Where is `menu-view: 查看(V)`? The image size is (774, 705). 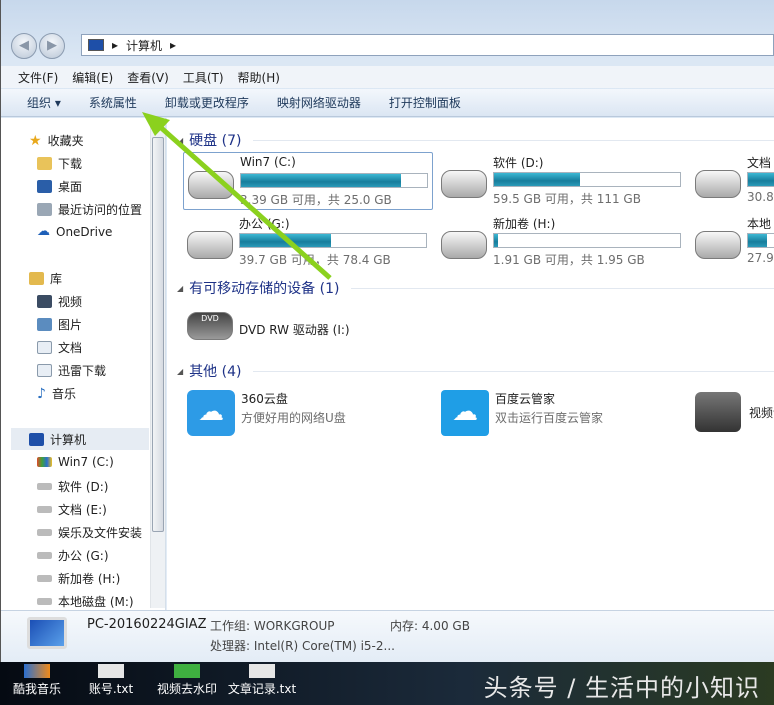
menu-view: 查看(V) is located at coordinates (148, 77).